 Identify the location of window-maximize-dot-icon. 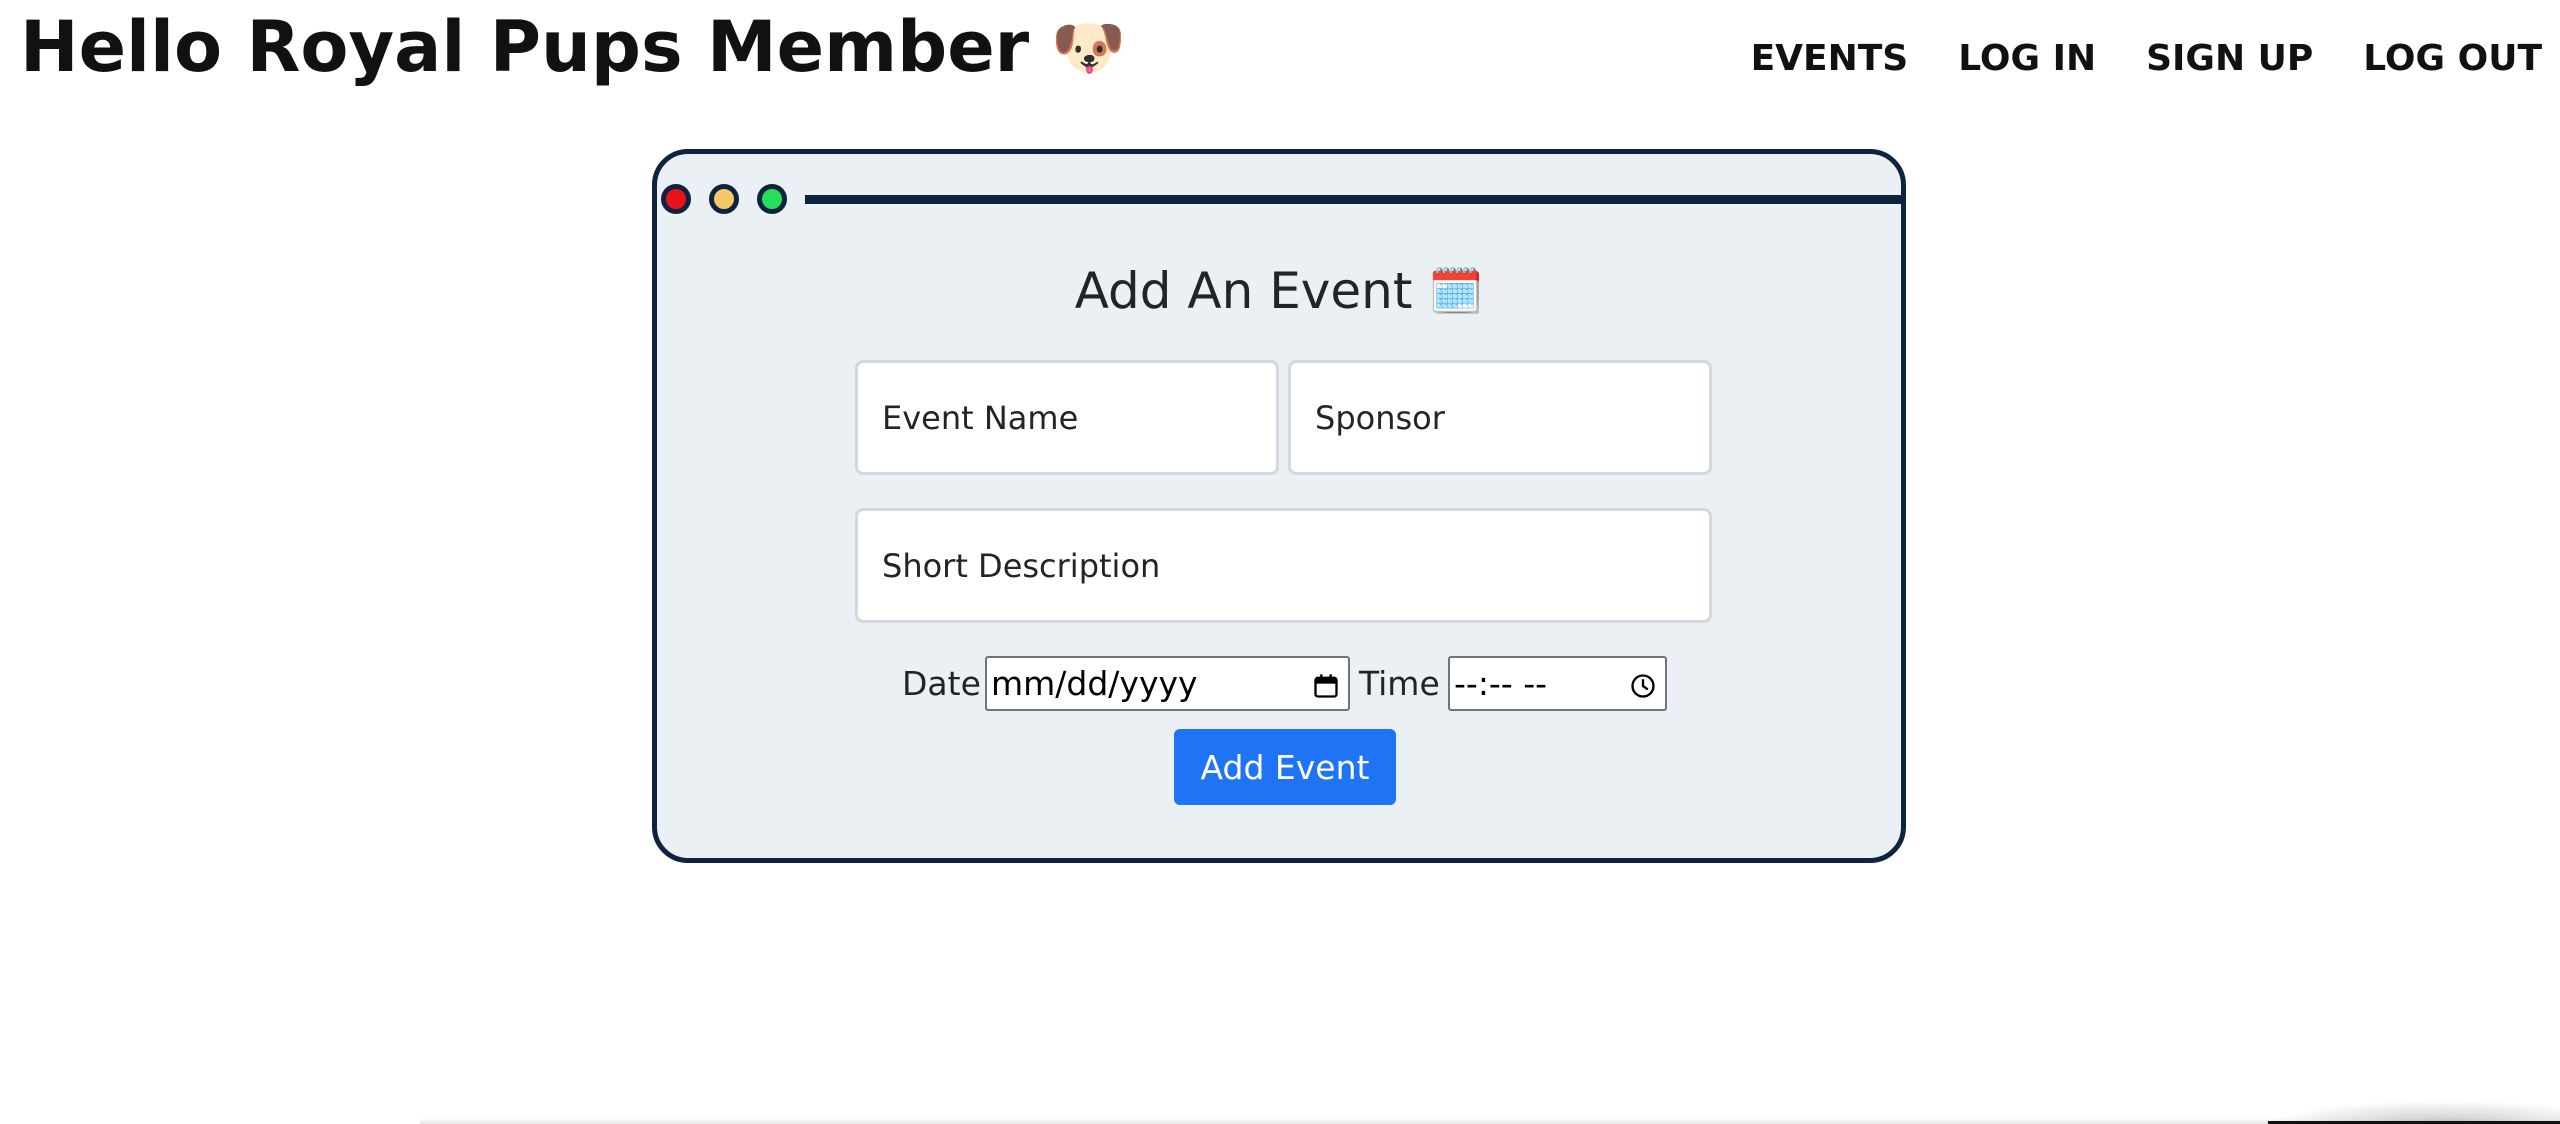
(772, 199).